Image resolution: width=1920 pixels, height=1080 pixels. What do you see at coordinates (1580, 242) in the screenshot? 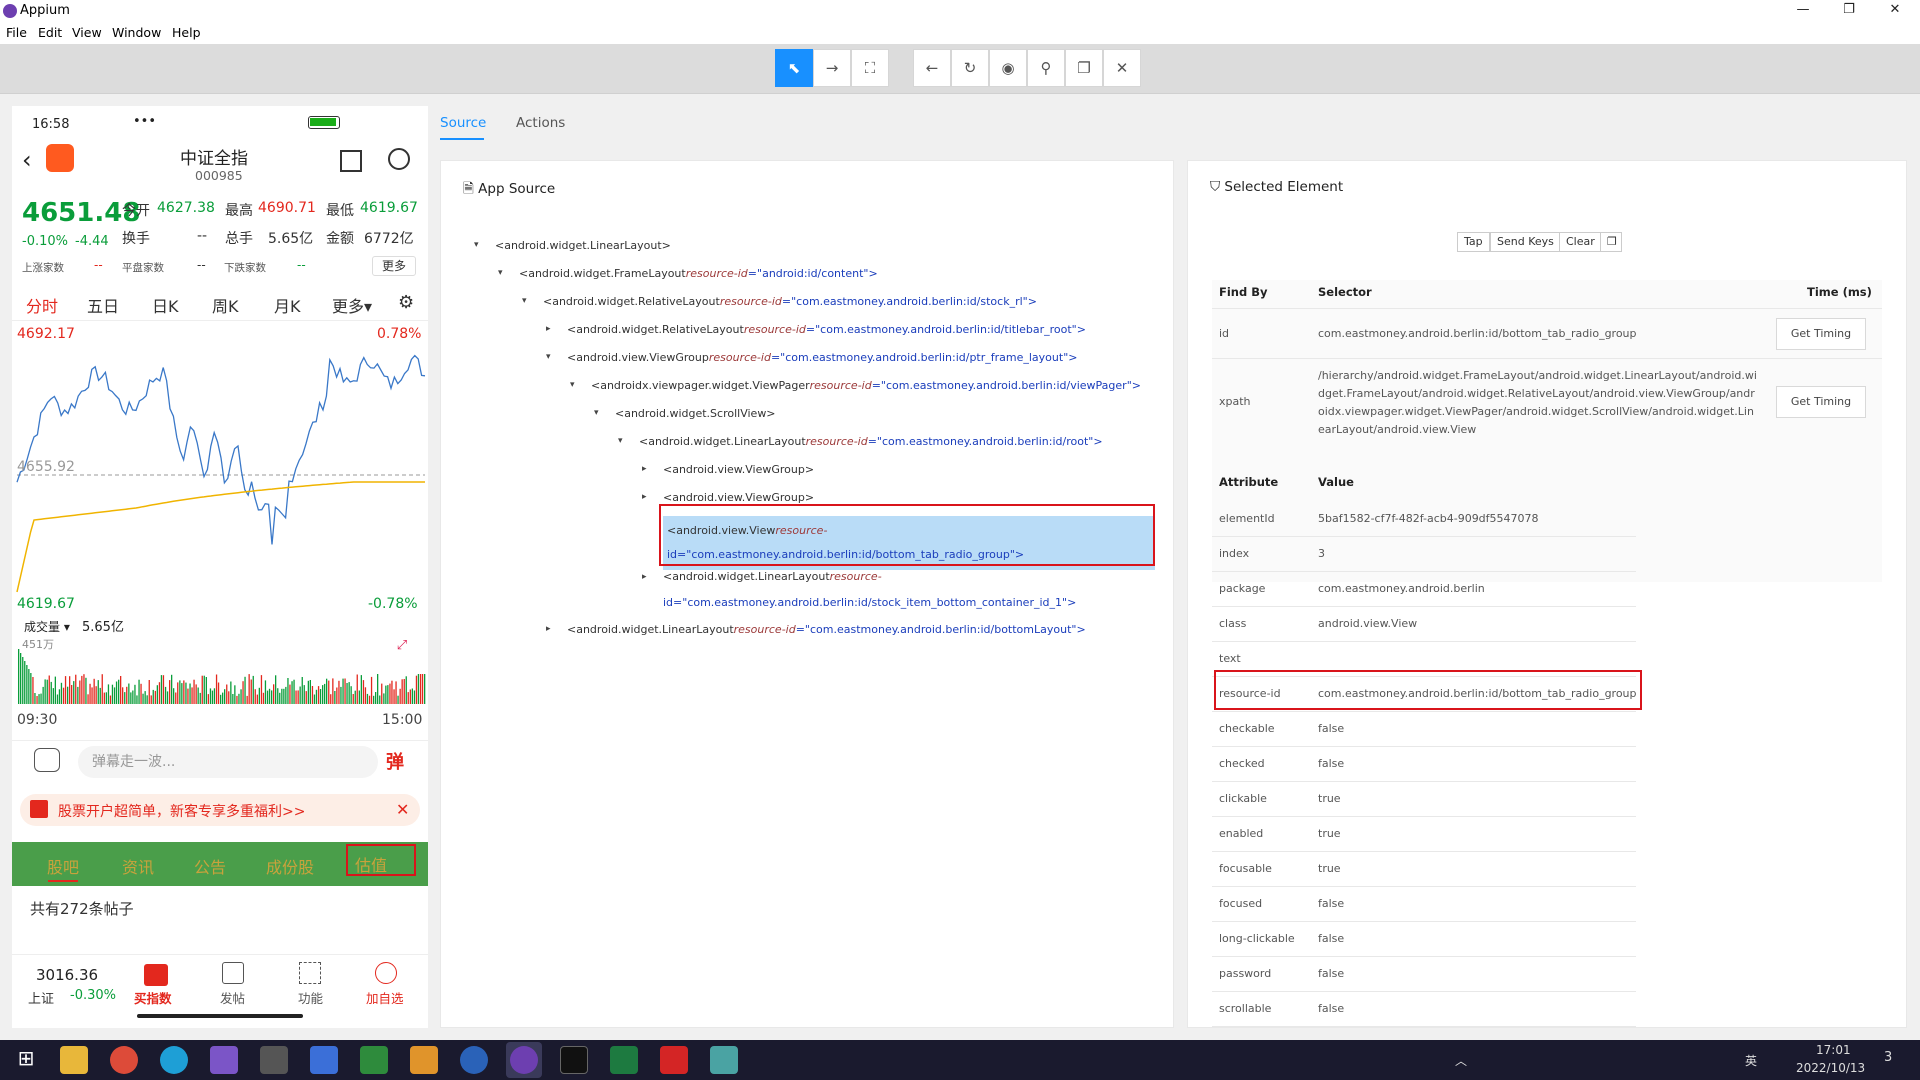
I see `clear-button: Clear` at bounding box center [1580, 242].